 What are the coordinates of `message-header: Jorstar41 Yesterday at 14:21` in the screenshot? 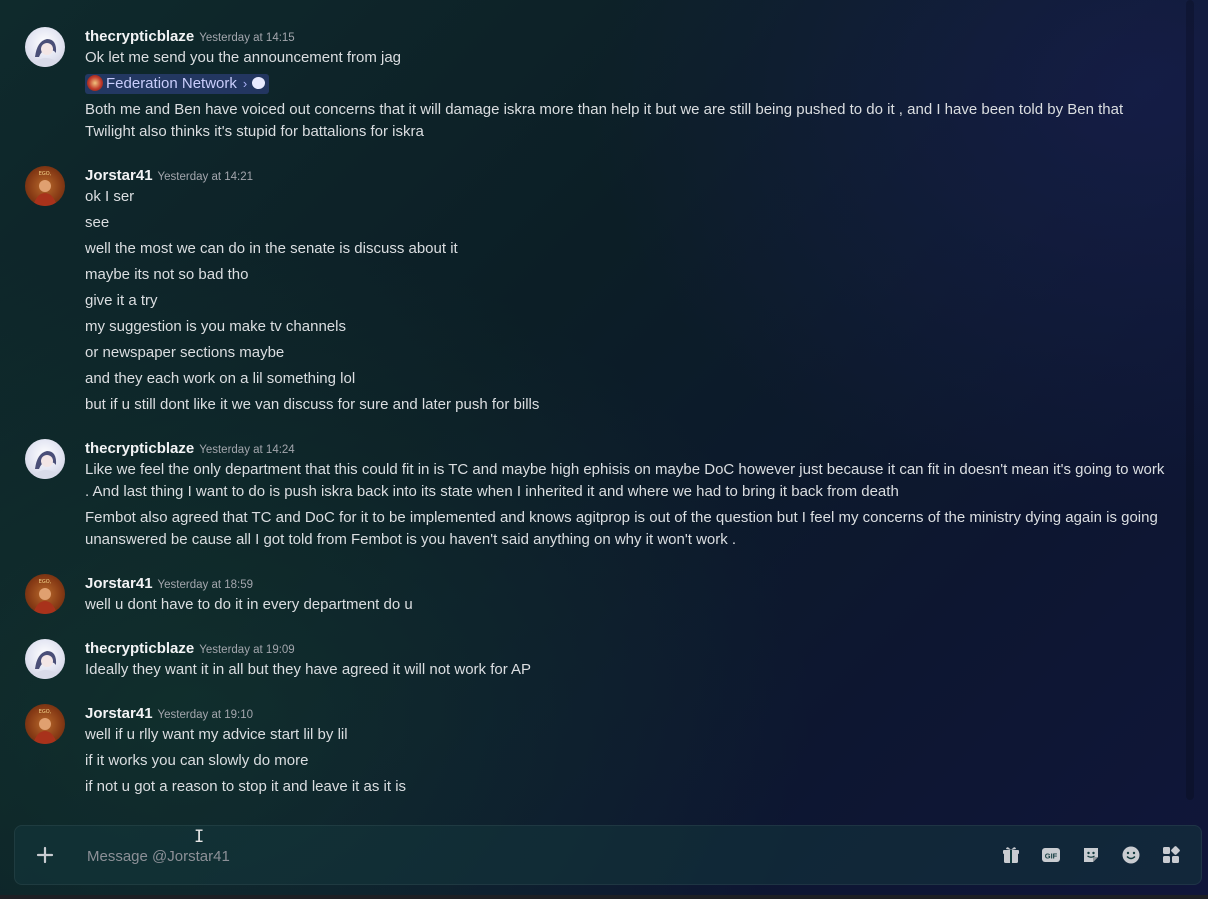 It's located at (169, 176).